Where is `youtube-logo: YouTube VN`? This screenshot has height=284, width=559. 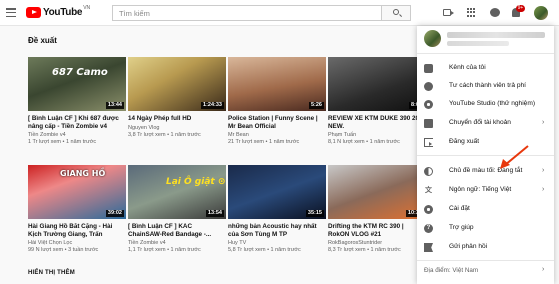 youtube-logo: YouTube VN is located at coordinates (58, 11).